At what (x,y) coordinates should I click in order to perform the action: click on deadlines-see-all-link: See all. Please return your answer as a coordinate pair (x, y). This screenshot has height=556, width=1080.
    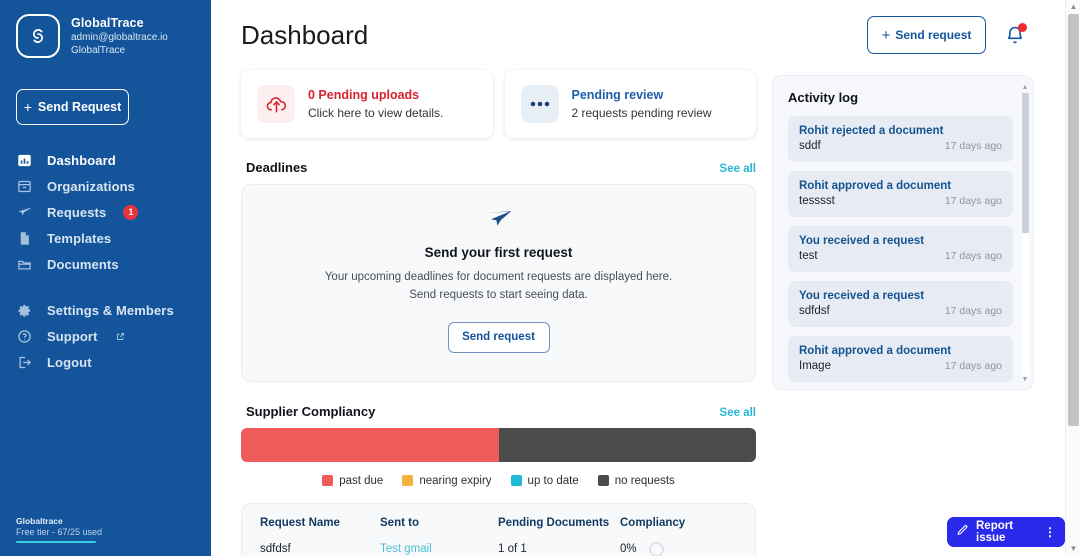
    Looking at the image, I should click on (738, 169).